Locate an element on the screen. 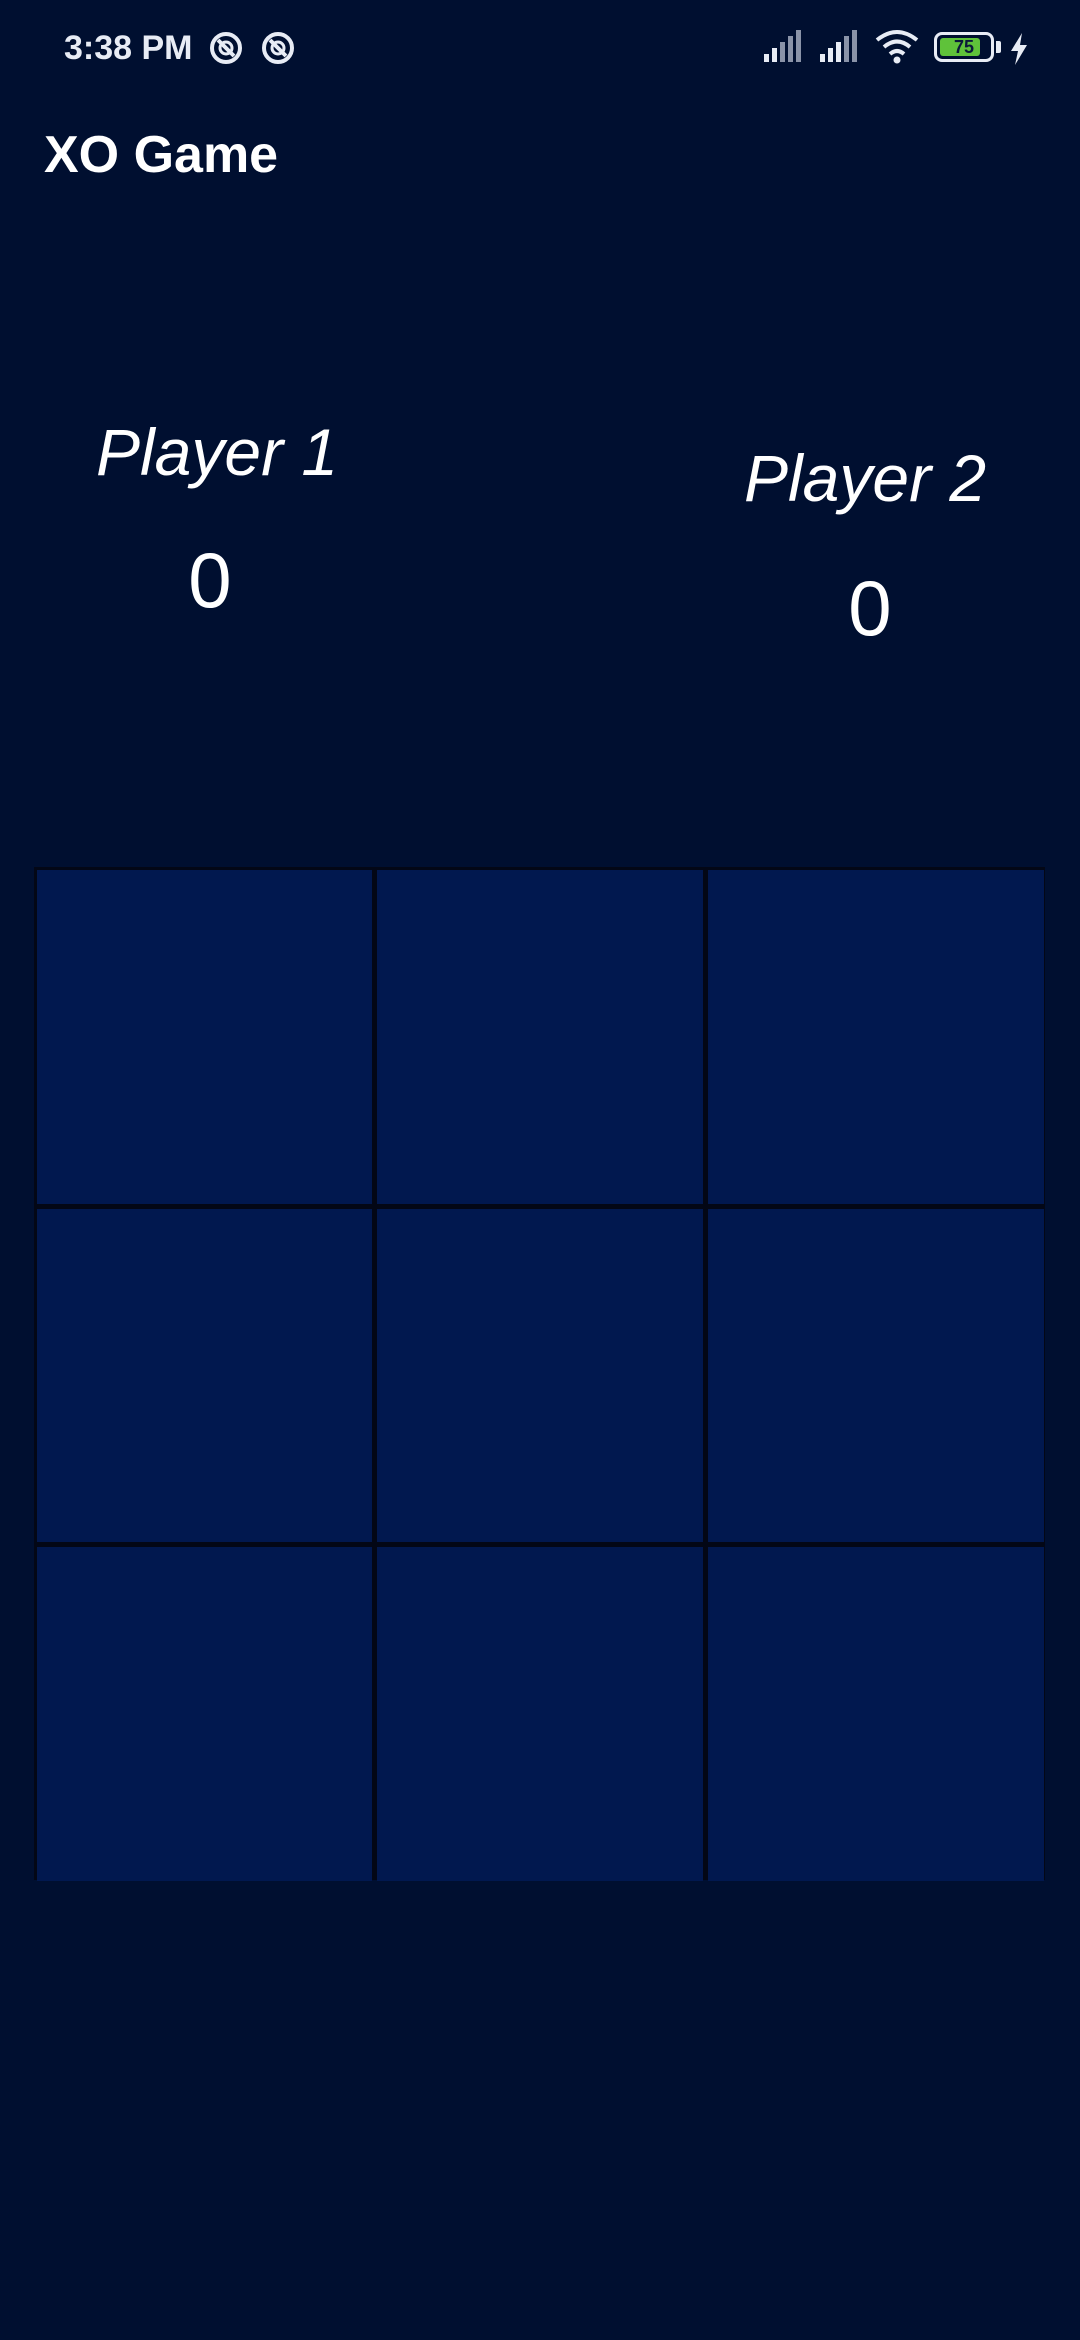  battery-tip is located at coordinates (998, 47).